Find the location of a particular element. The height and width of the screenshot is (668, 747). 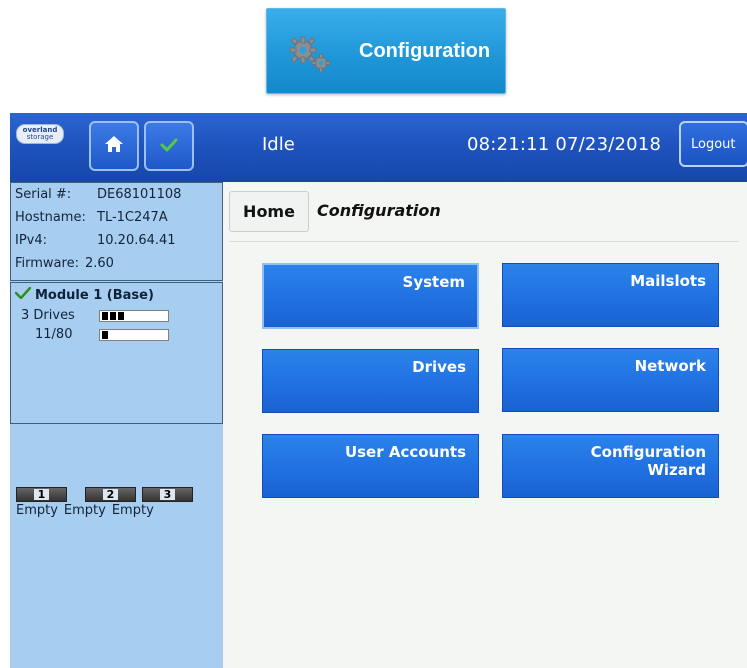

home-button is located at coordinates (114, 146).